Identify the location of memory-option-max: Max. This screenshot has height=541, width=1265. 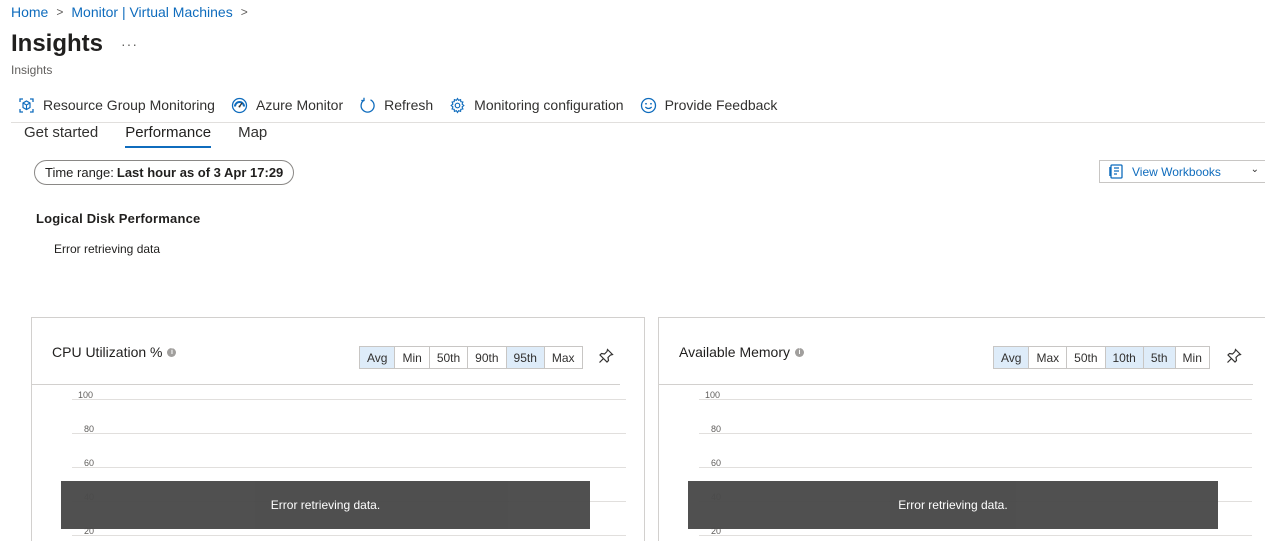
(1048, 357).